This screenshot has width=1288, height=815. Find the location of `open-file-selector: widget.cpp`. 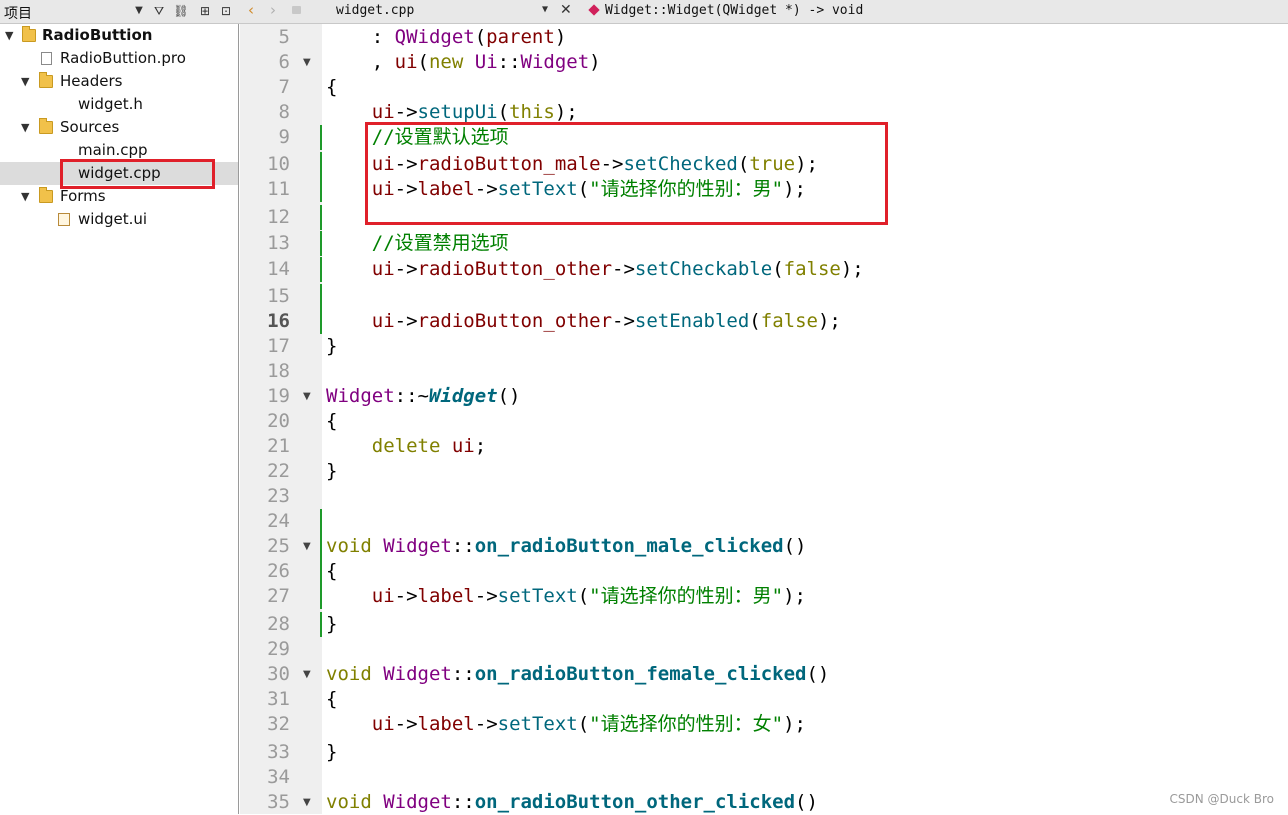

open-file-selector: widget.cpp is located at coordinates (375, 10).